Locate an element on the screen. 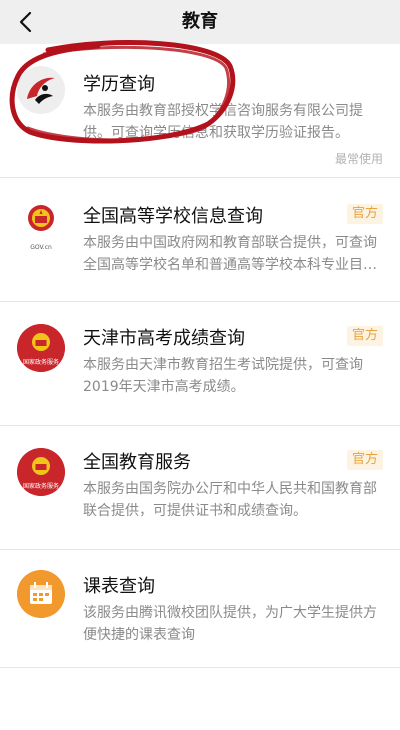 Image resolution: width=400 pixels, height=730 pixels. item-name: 全国教育服务 is located at coordinates (137, 462).